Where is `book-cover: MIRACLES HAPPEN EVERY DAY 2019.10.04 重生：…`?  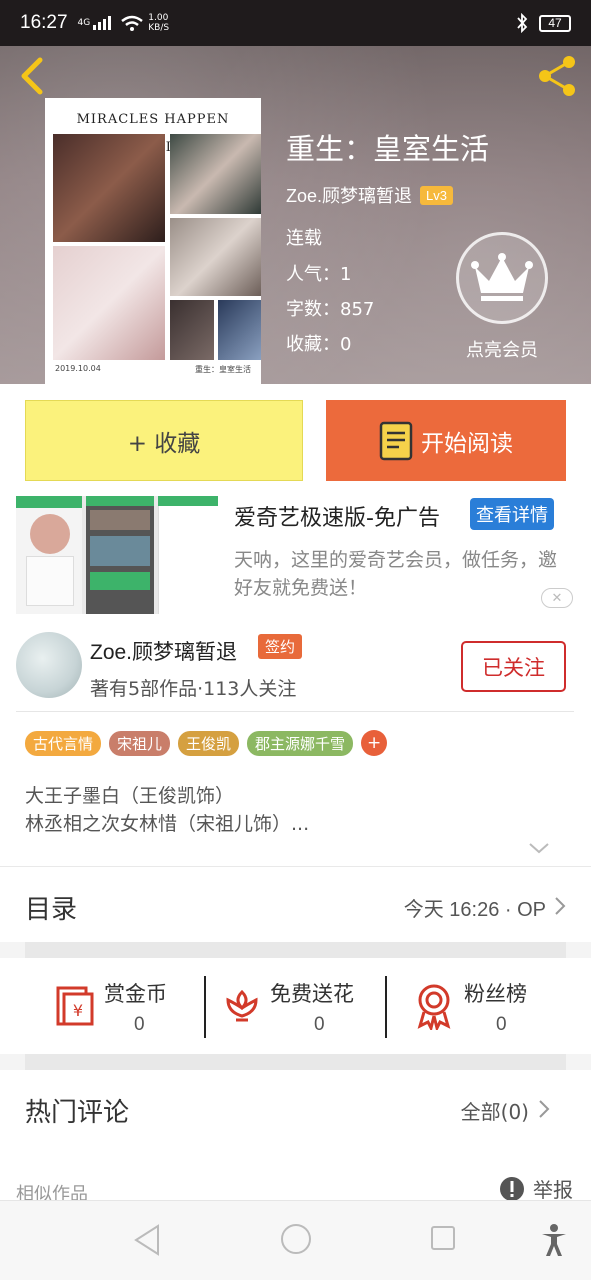 book-cover: MIRACLES HAPPEN EVERY DAY 2019.10.04 重生：… is located at coordinates (153, 241).